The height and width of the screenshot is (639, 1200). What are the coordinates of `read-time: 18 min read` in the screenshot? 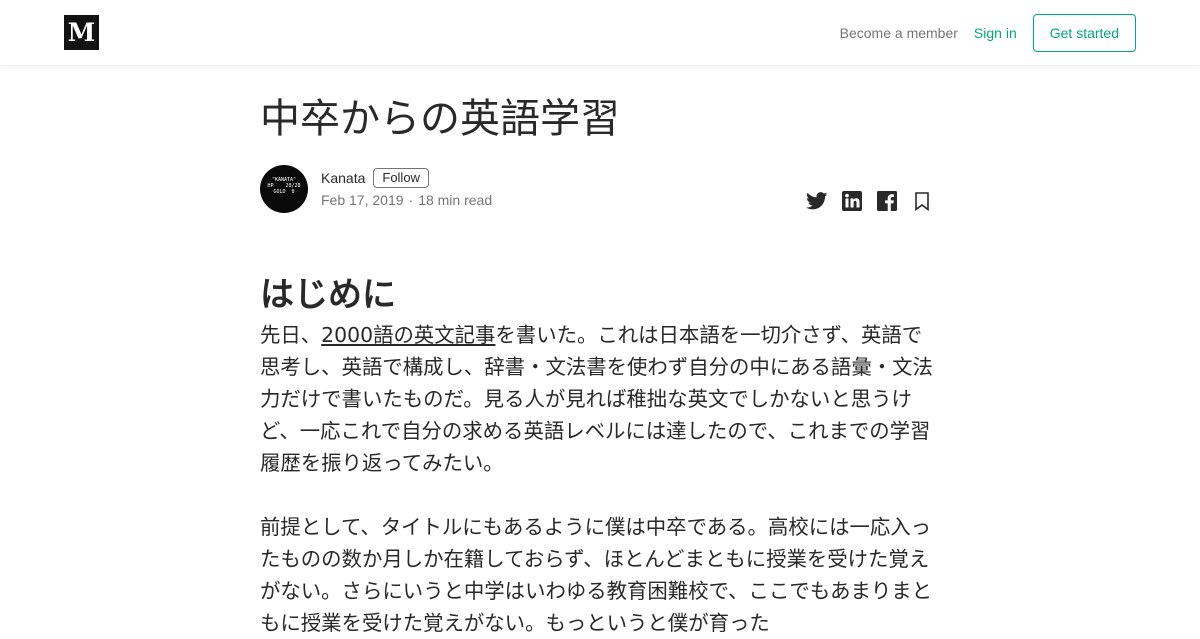 It's located at (455, 200).